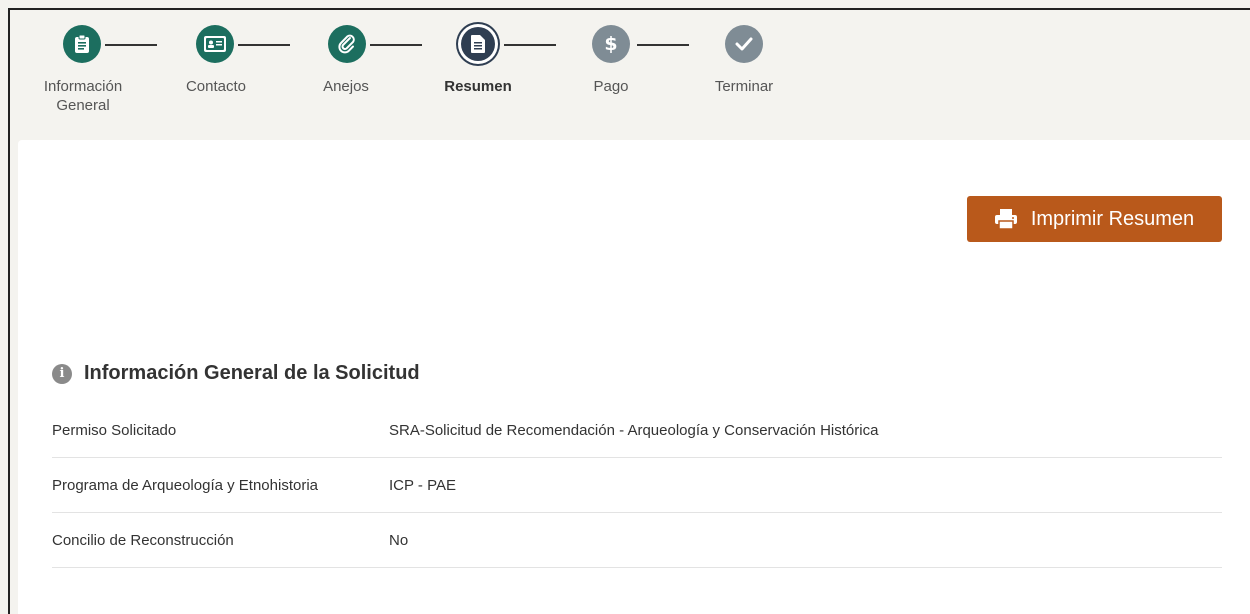  Describe the element at coordinates (637, 540) in the screenshot. I see `table-row: Concilio de Reconstrucción No` at that location.